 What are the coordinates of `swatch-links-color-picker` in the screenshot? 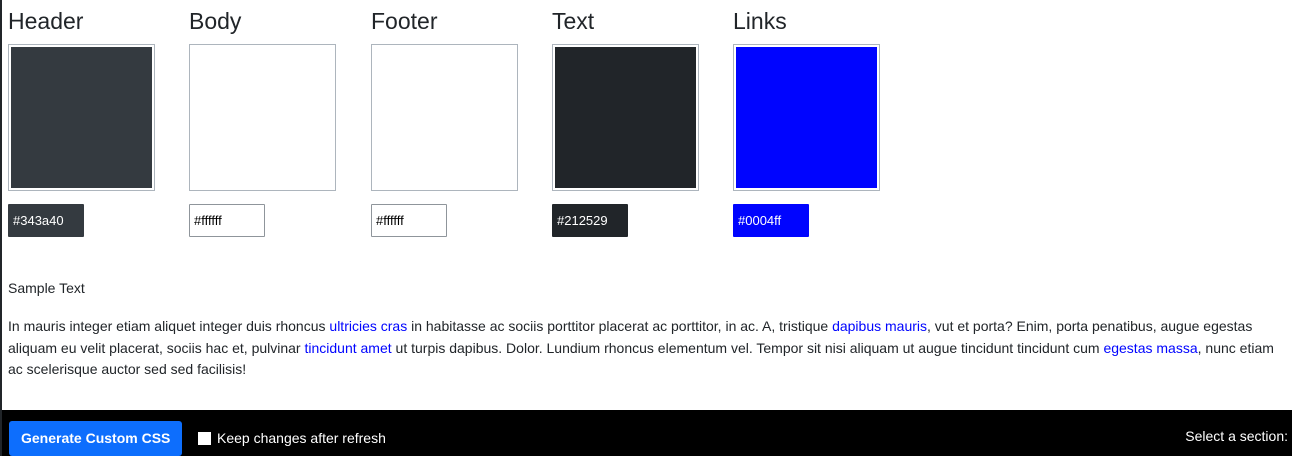 It's located at (806, 117).